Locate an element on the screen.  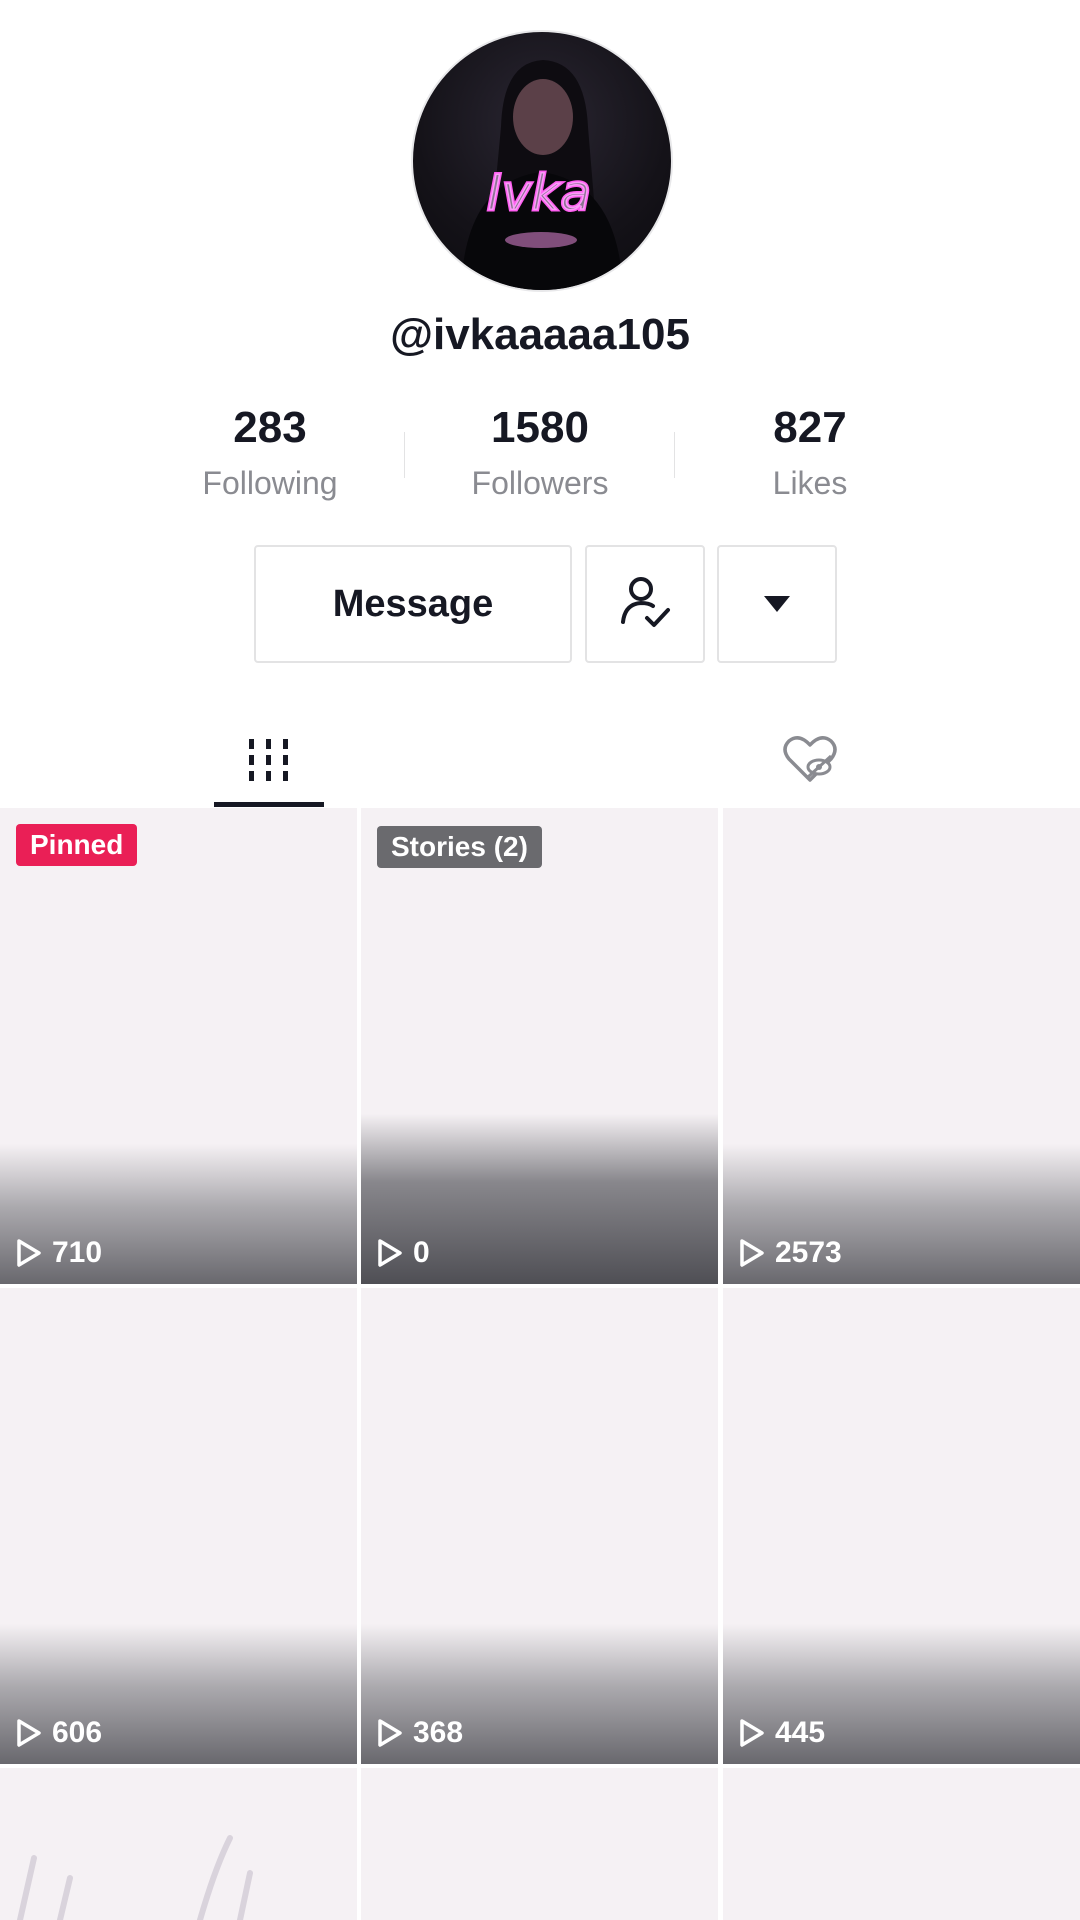
user-check-icon is located at coordinates (645, 602).